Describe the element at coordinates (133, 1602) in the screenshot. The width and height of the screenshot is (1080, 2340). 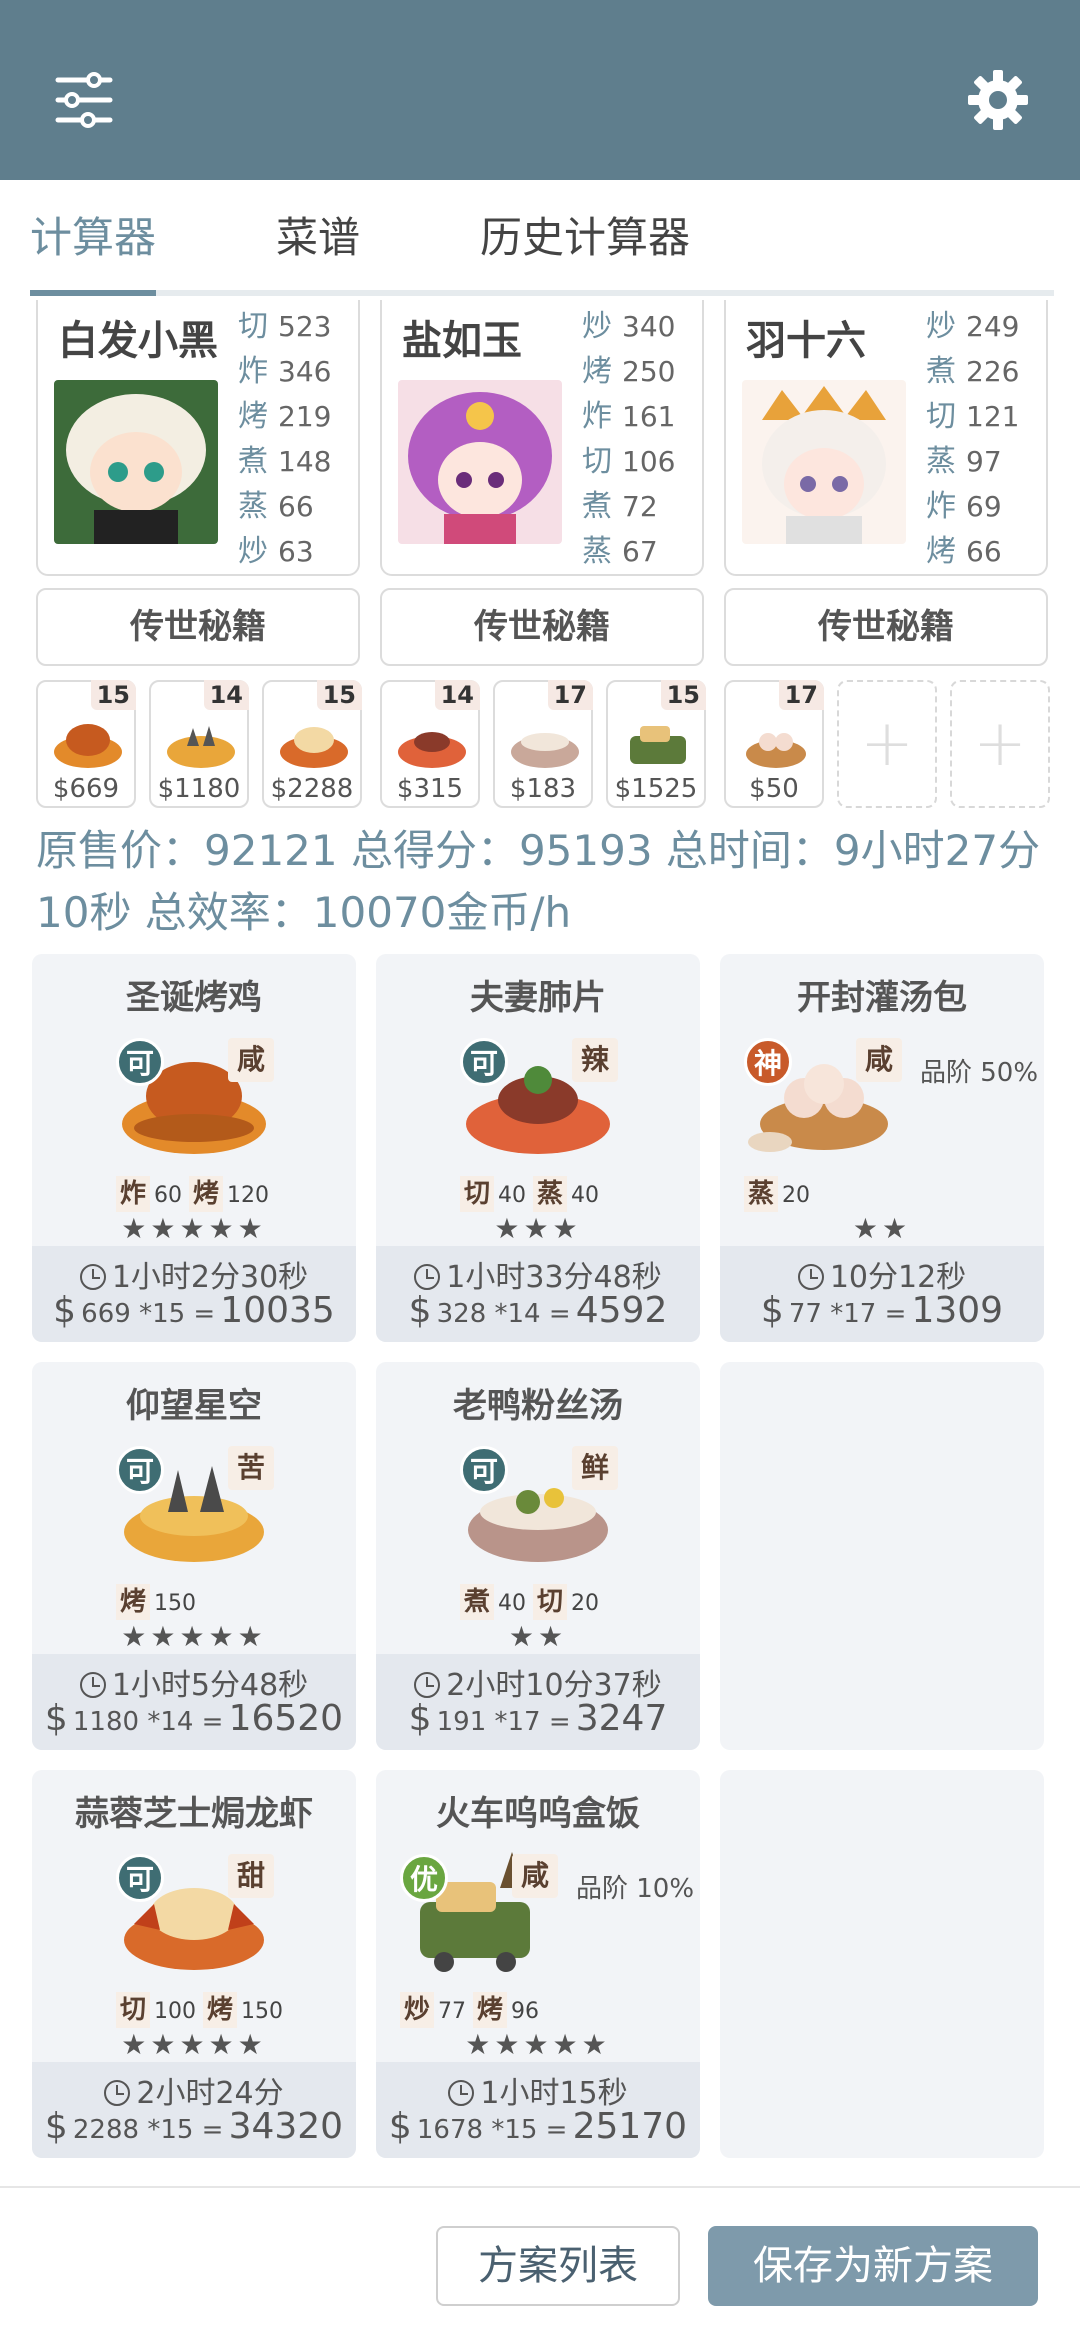
I see `skill-label: 烤` at that location.